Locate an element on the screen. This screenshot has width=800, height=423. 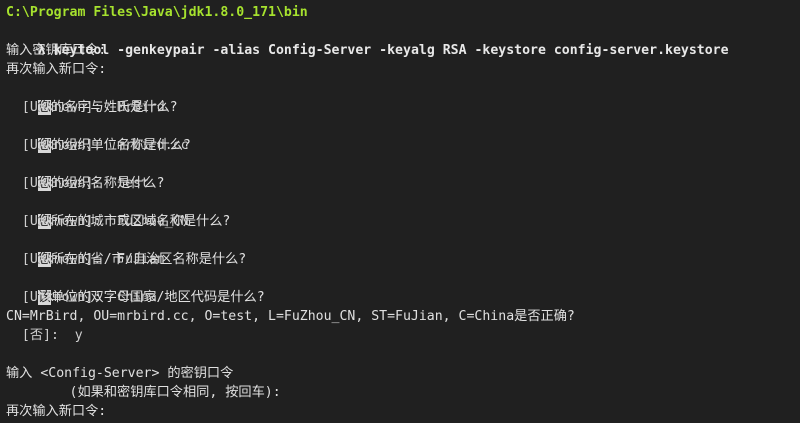
answer-country: [Unknown]: China is located at coordinates (81, 297).